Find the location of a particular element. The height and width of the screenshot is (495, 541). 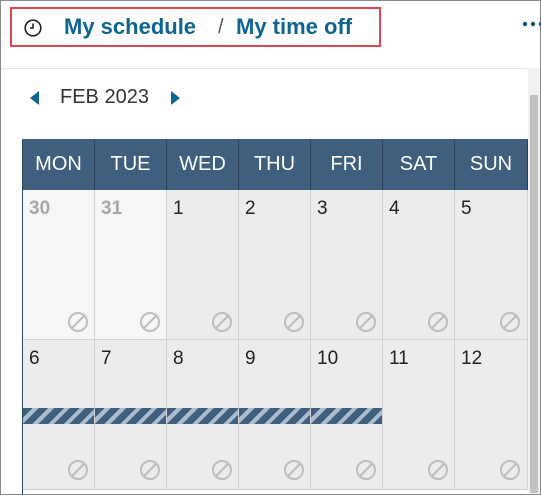

day-number: 7 is located at coordinates (106, 358).